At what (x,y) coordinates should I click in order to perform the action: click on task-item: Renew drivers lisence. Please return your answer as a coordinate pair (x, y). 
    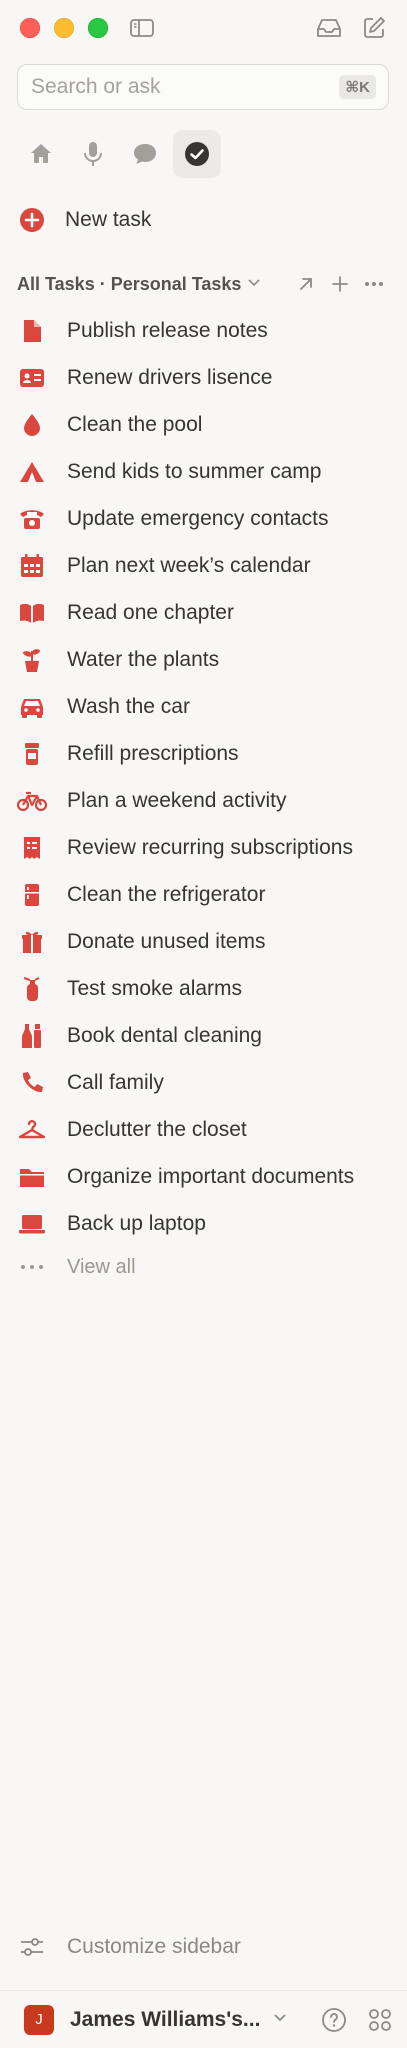
    Looking at the image, I should click on (207, 377).